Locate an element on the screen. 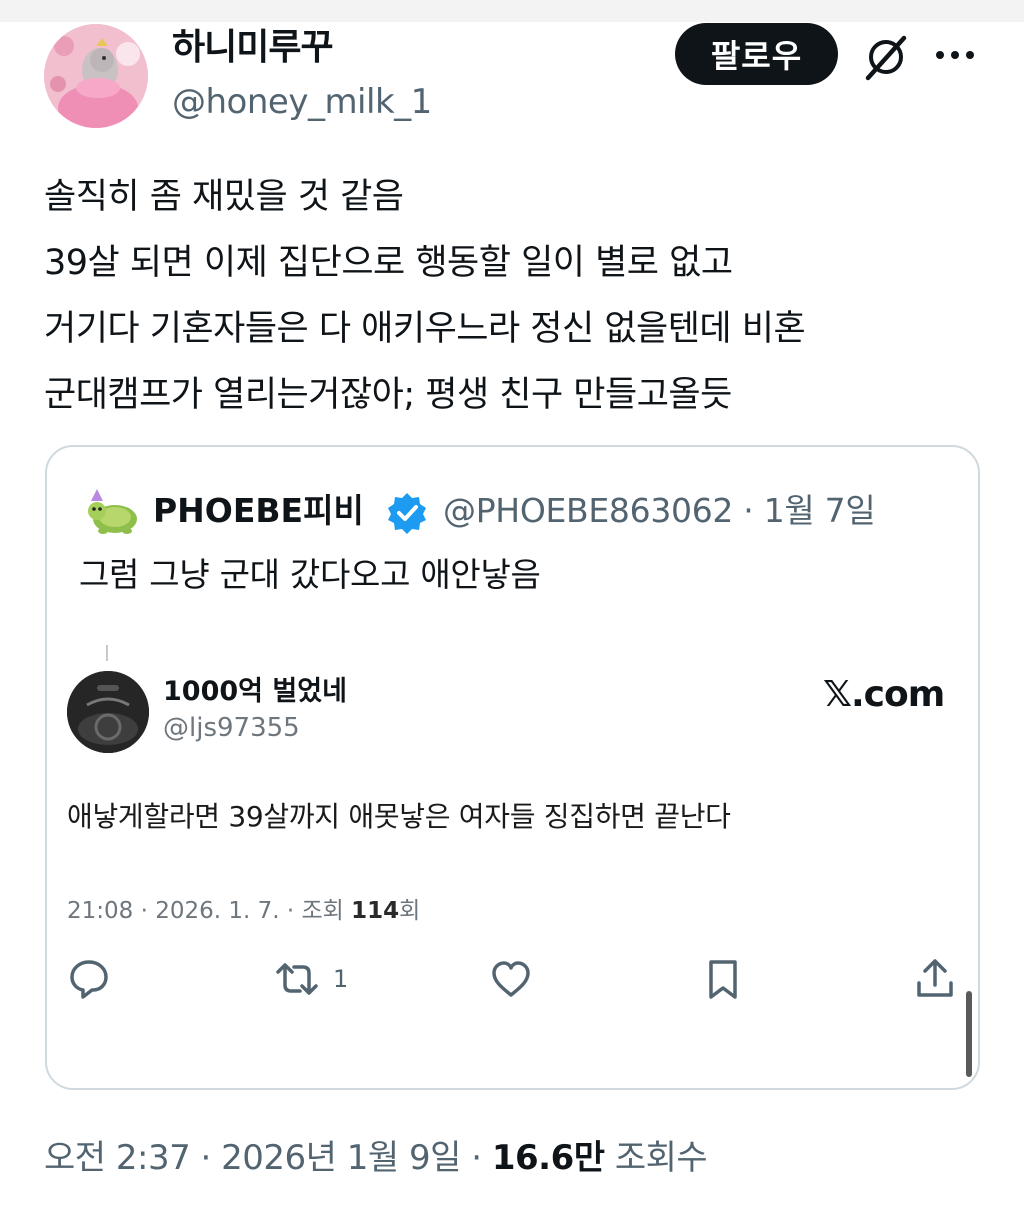 Image resolution: width=1024 pixels, height=1214 pixels. embedded-view-suffix: 회 is located at coordinates (410, 911).